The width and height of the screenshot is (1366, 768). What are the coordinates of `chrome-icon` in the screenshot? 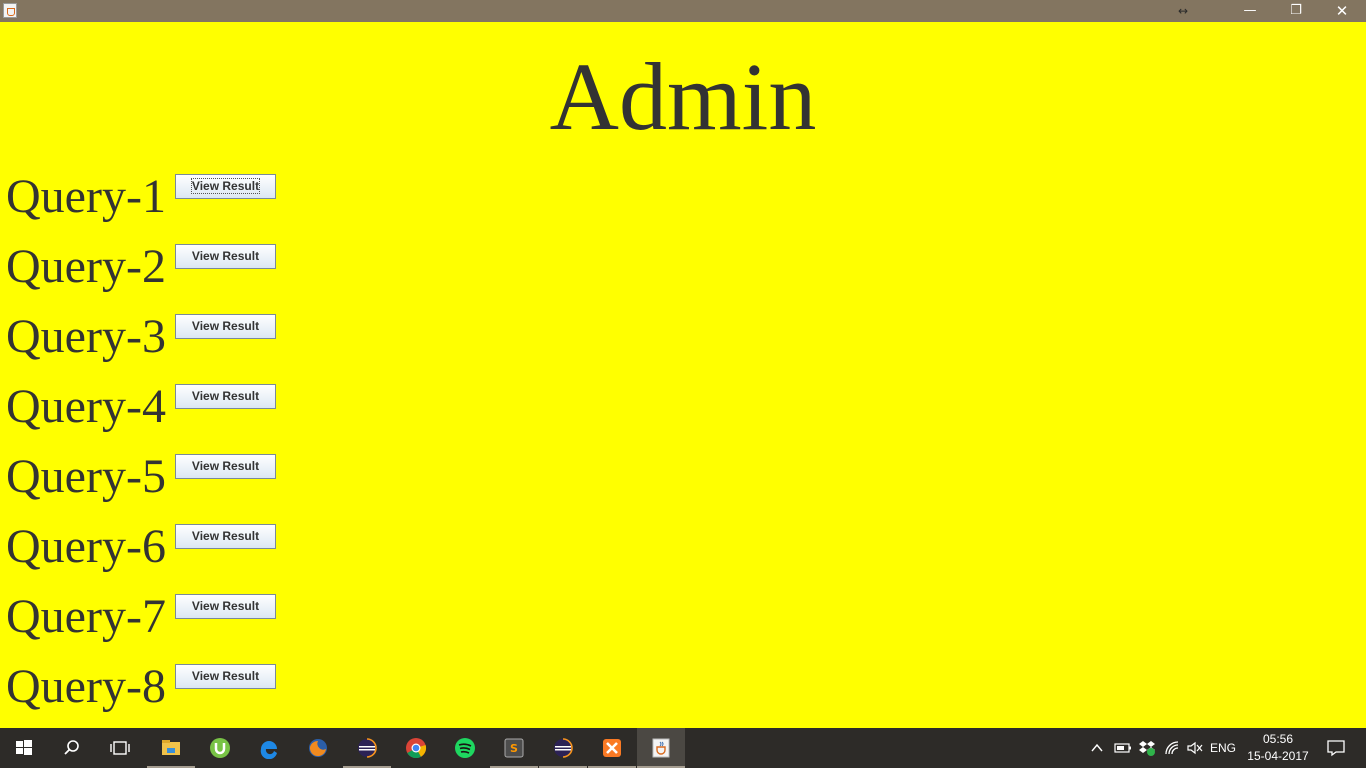 It's located at (416, 748).